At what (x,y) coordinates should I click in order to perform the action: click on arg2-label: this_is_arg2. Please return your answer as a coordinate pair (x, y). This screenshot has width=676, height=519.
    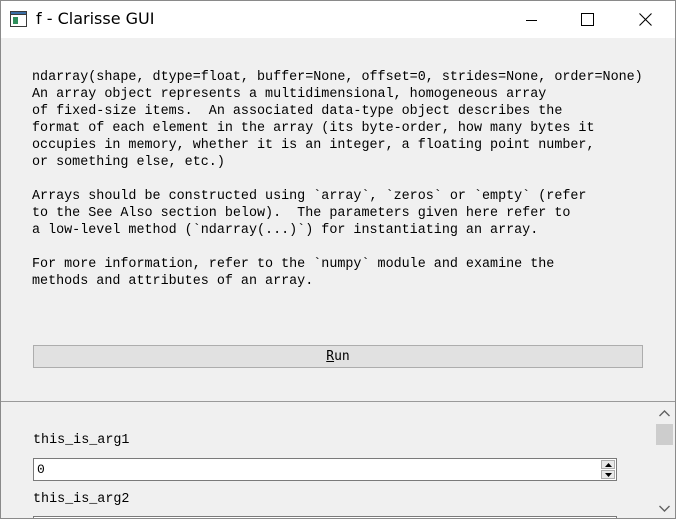
    Looking at the image, I should click on (81, 499).